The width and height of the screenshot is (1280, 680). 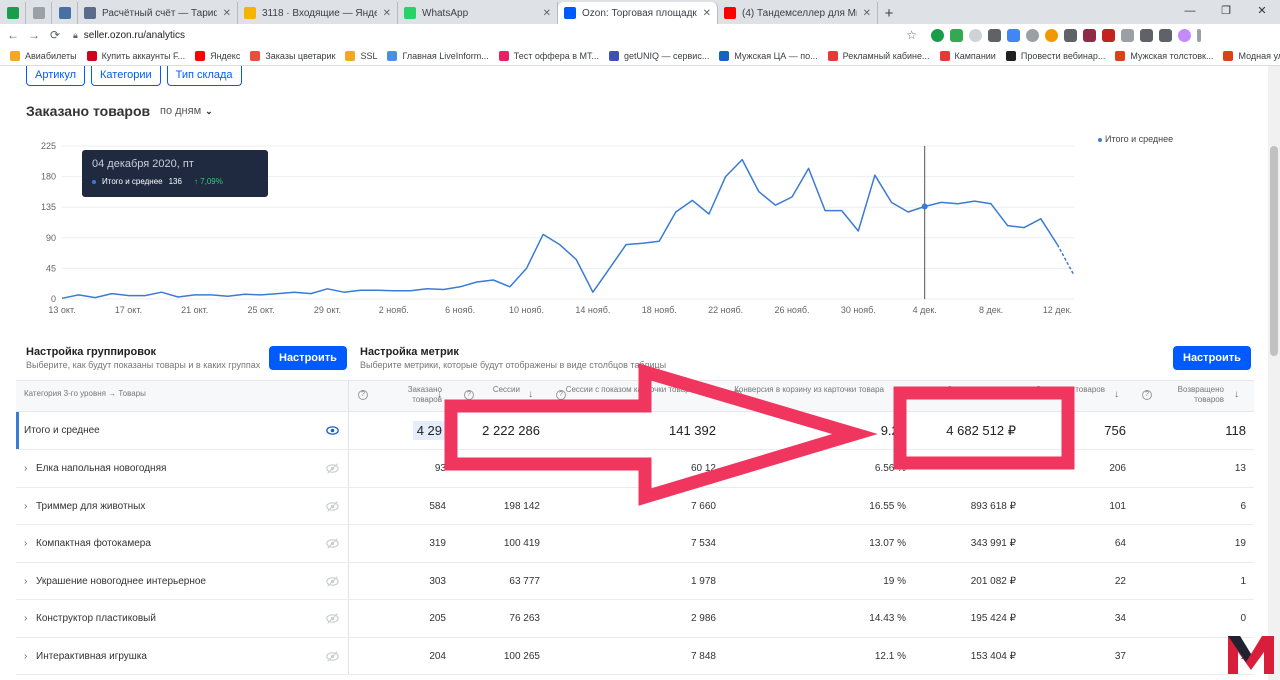 What do you see at coordinates (485, 390) in the screenshot?
I see `column-header-sessions: Сессии` at bounding box center [485, 390].